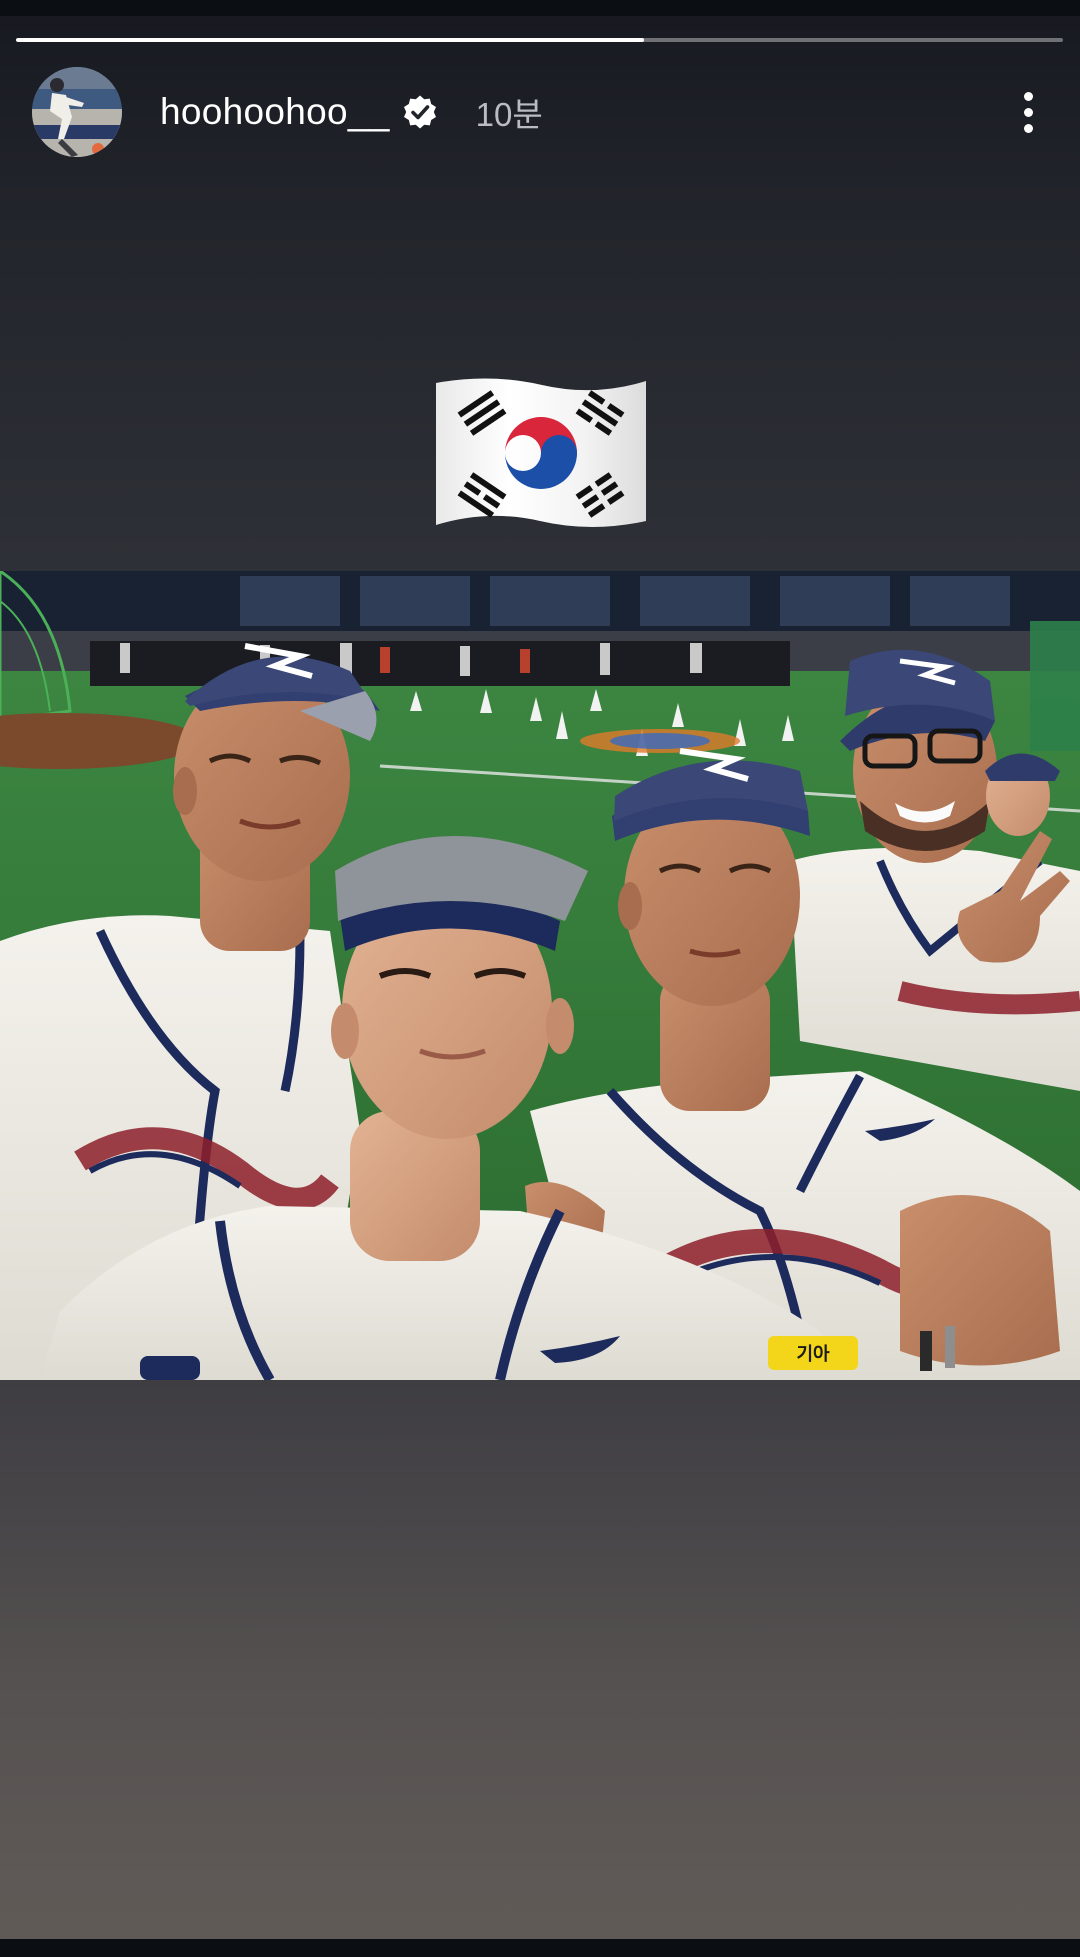  I want to click on status-strip, so click(540, 8).